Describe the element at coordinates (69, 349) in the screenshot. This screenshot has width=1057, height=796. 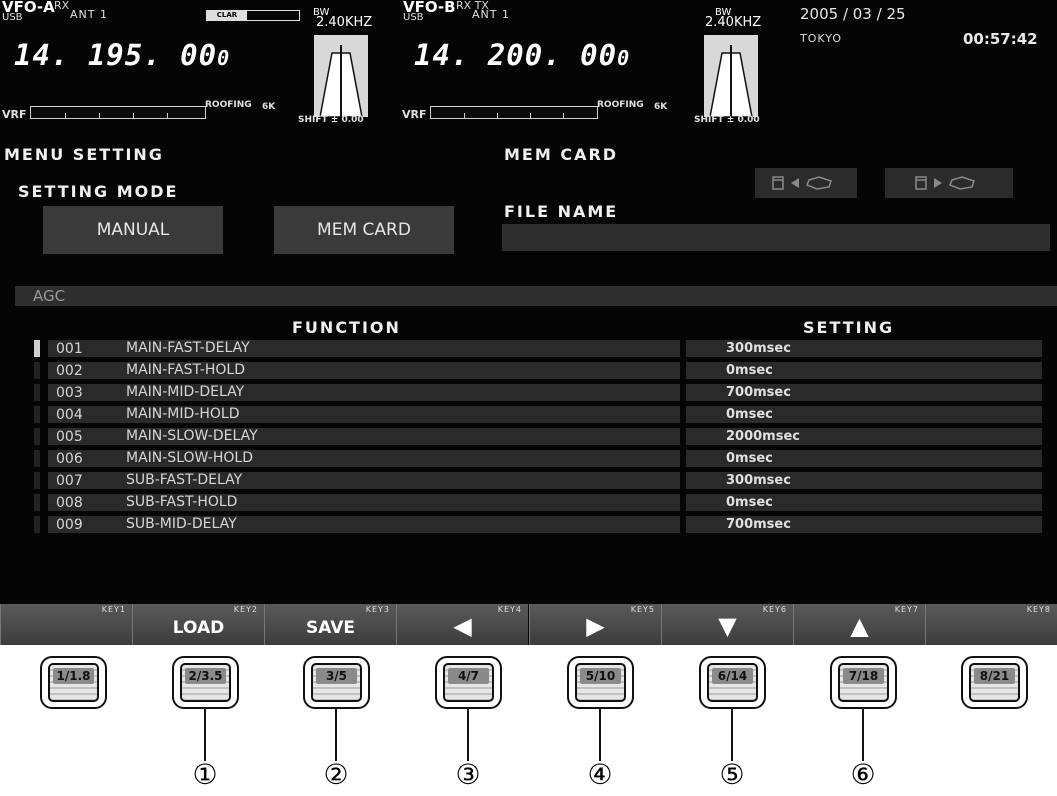
I see `menu-row-number: 001` at that location.